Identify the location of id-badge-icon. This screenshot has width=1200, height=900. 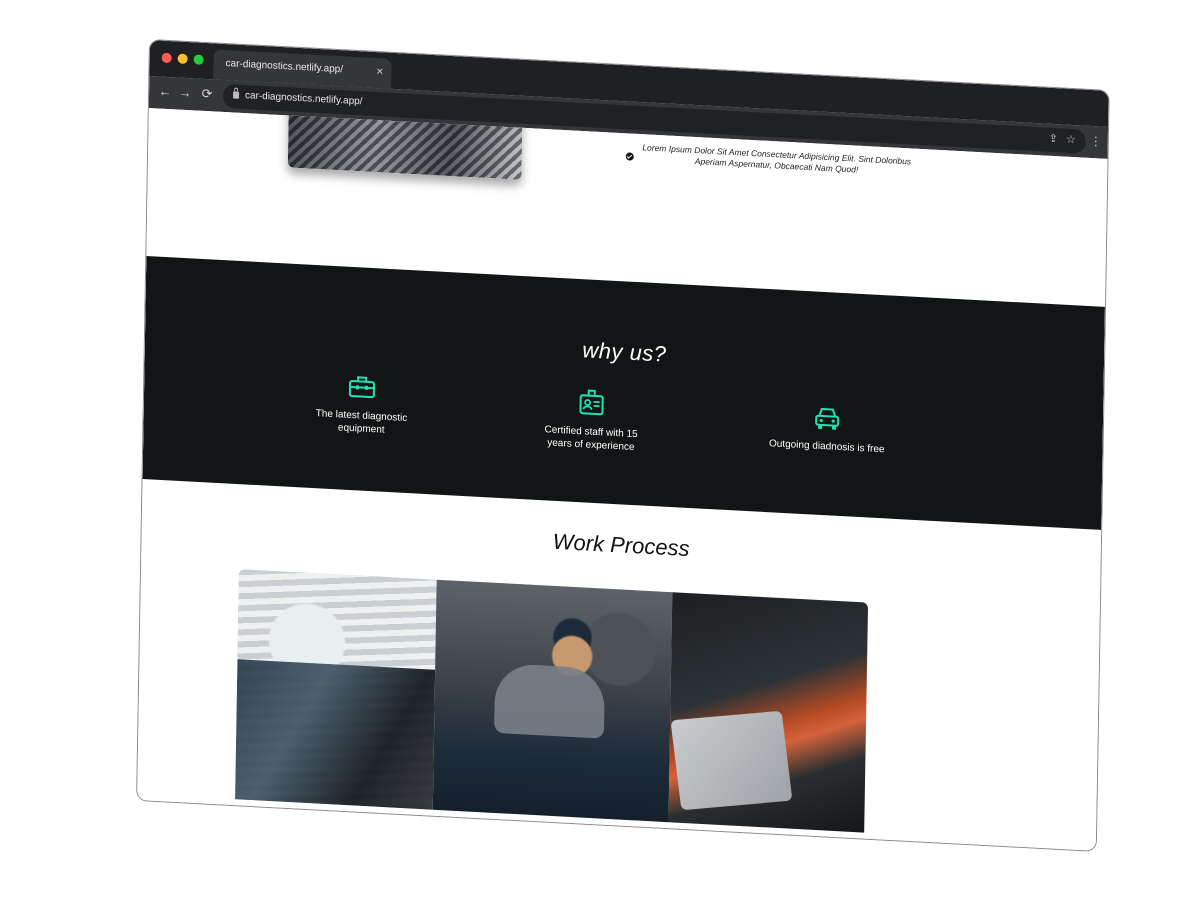
(591, 402).